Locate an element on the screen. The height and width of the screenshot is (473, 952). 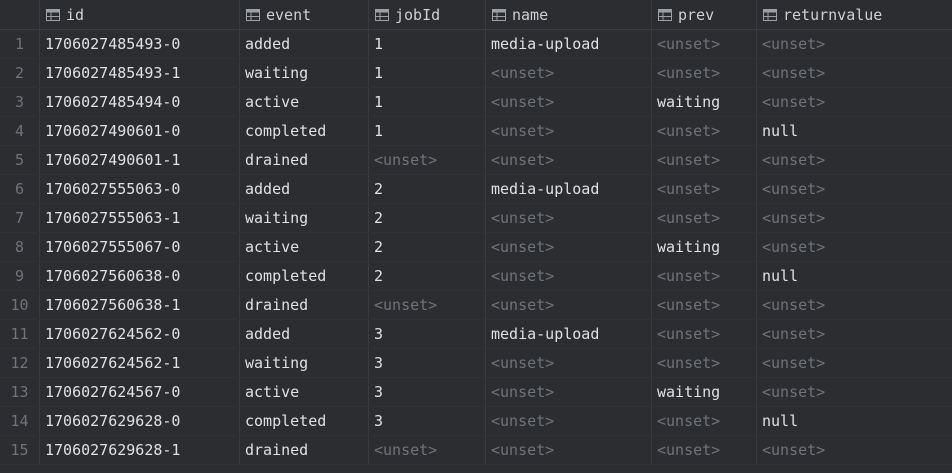
cell-id: 1706027629628-1 is located at coordinates (140, 450).